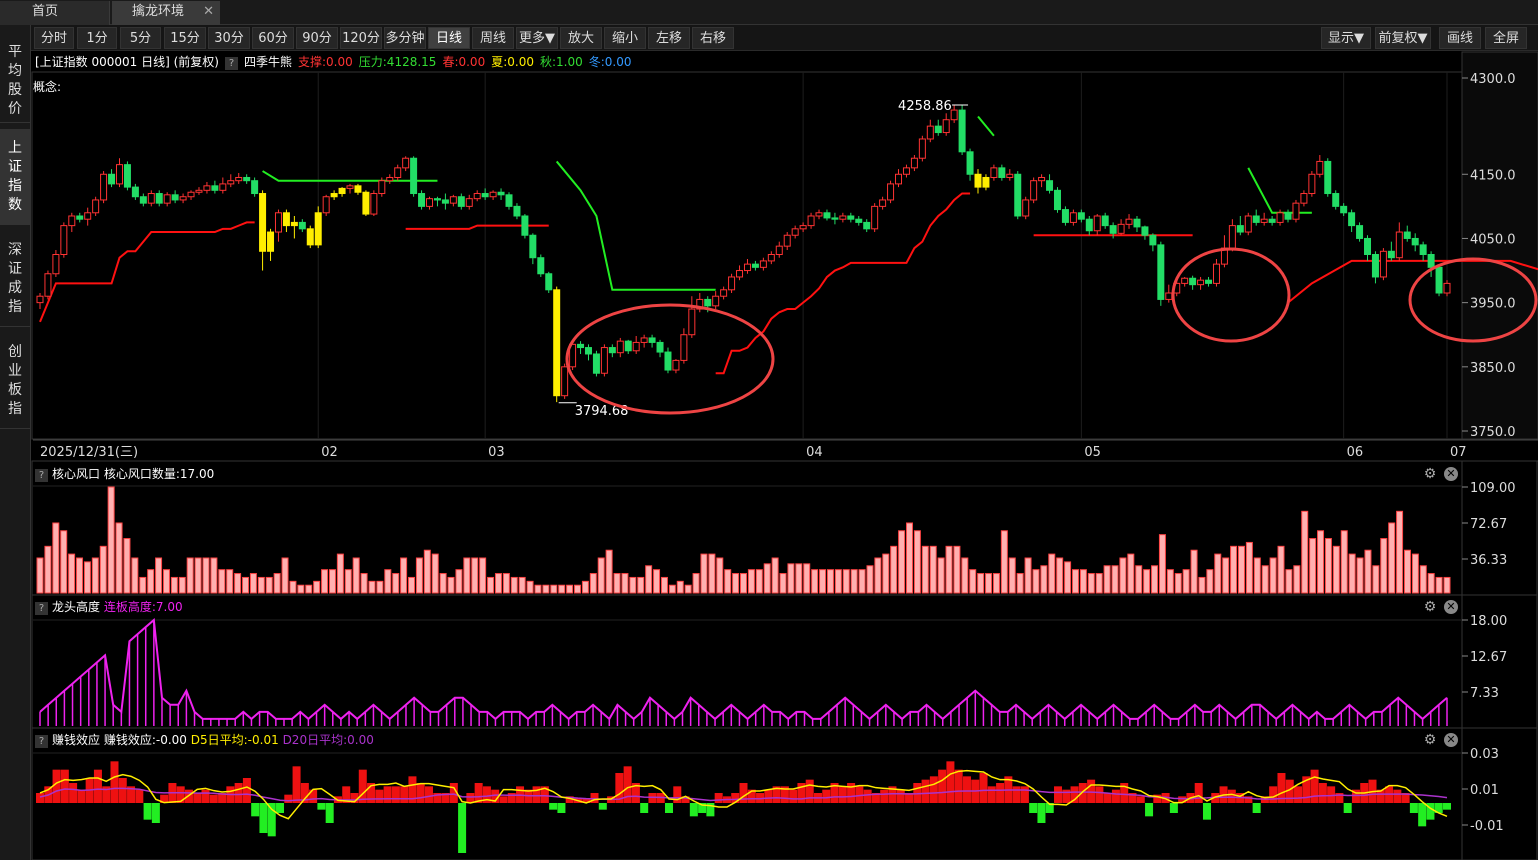 Image resolution: width=1538 pixels, height=860 pixels. What do you see at coordinates (1484, 790) in the screenshot?
I see `money-effect-tick-label: 0.01` at bounding box center [1484, 790].